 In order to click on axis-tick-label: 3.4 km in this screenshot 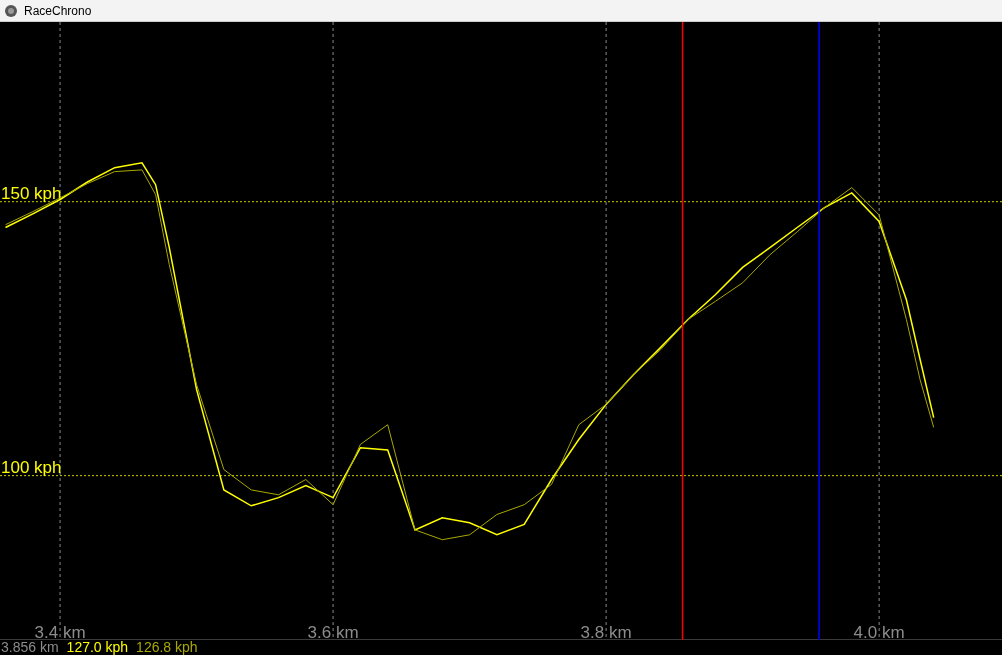, I will do `click(60, 631)`.